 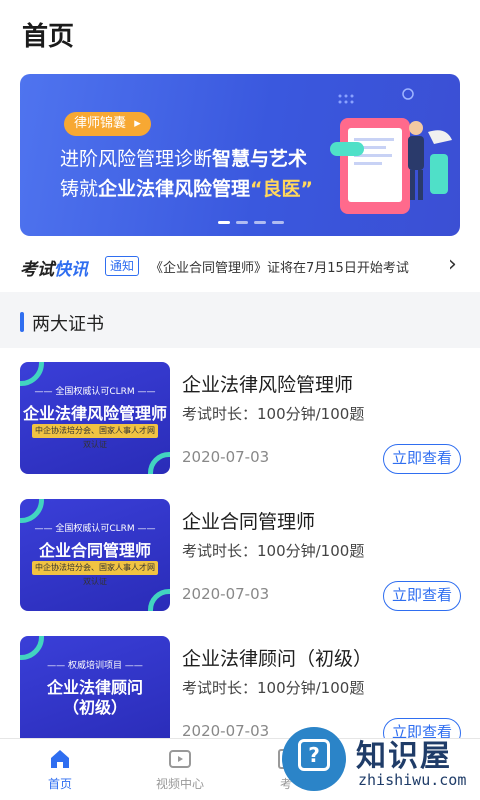 I want to click on banner-illustration, so click(x=391, y=151).